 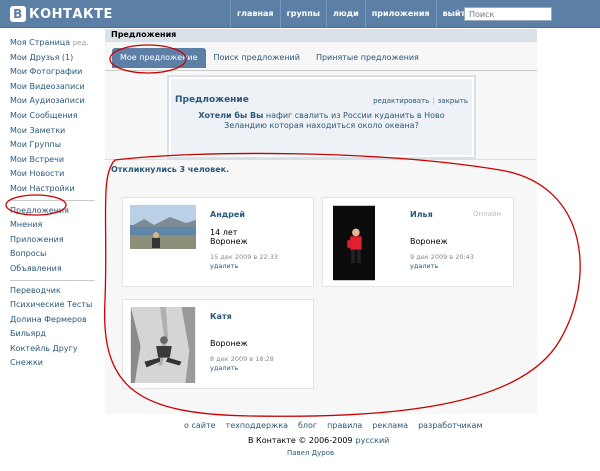 What do you see at coordinates (345, 14) in the screenshot?
I see `nav-people: люди` at bounding box center [345, 14].